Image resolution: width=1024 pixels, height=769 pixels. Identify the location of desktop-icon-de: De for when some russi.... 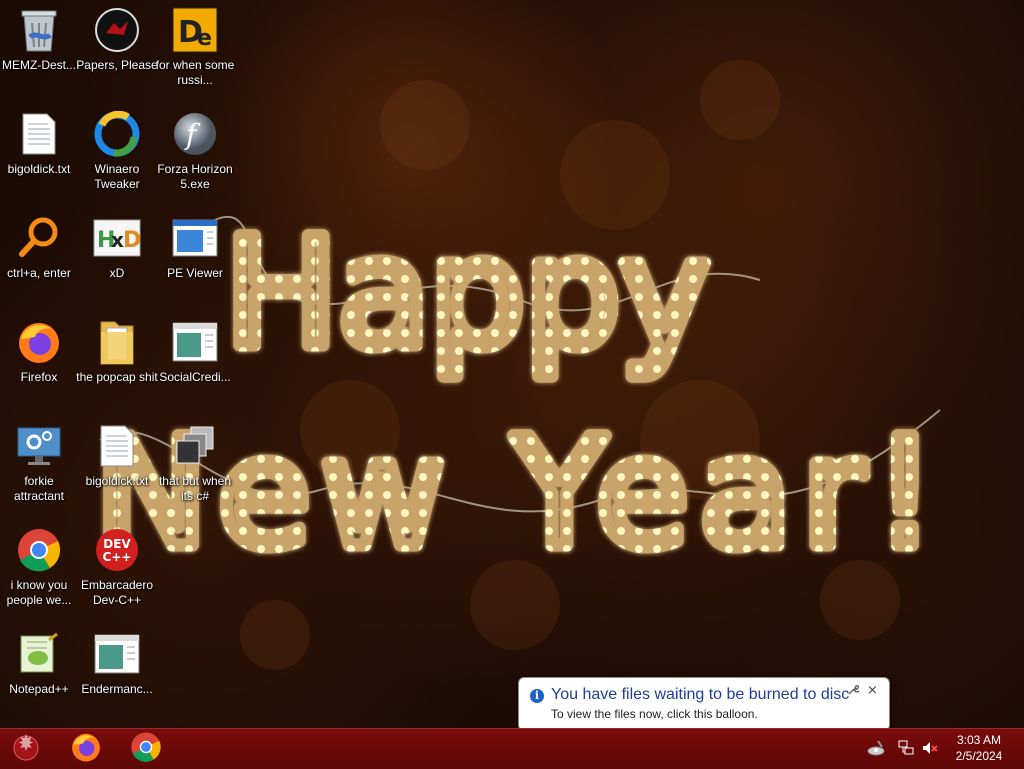
(195, 50).